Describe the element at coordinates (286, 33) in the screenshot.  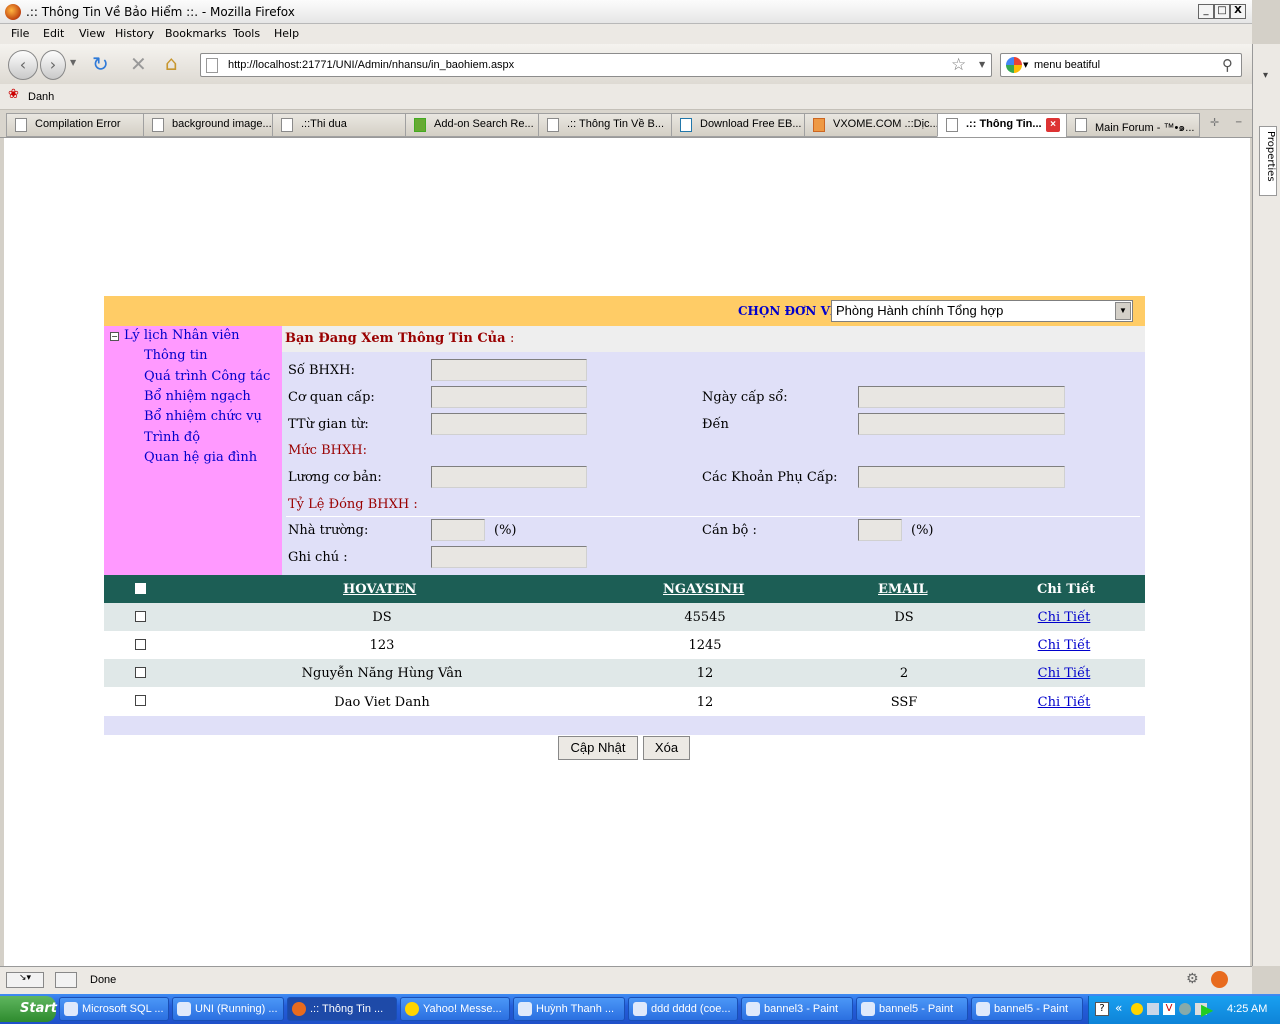
I see `menu-help: Help` at that location.